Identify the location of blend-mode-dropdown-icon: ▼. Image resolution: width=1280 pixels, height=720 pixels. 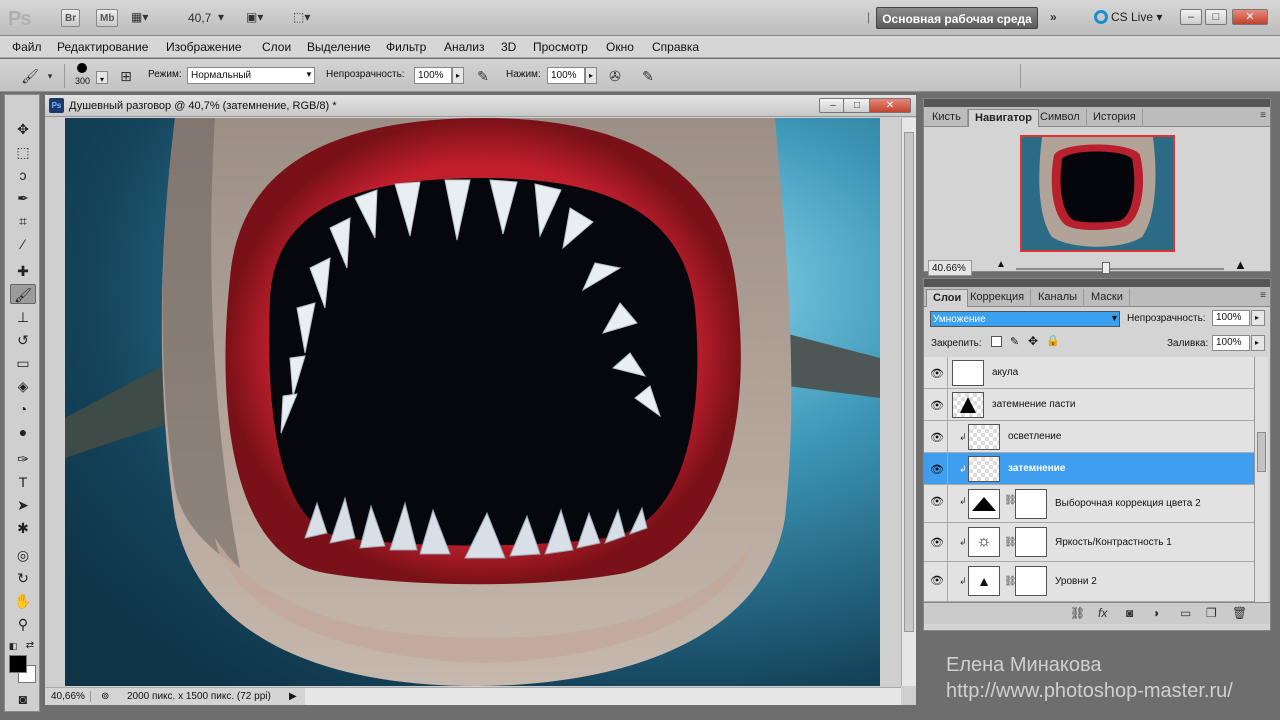
(1114, 318).